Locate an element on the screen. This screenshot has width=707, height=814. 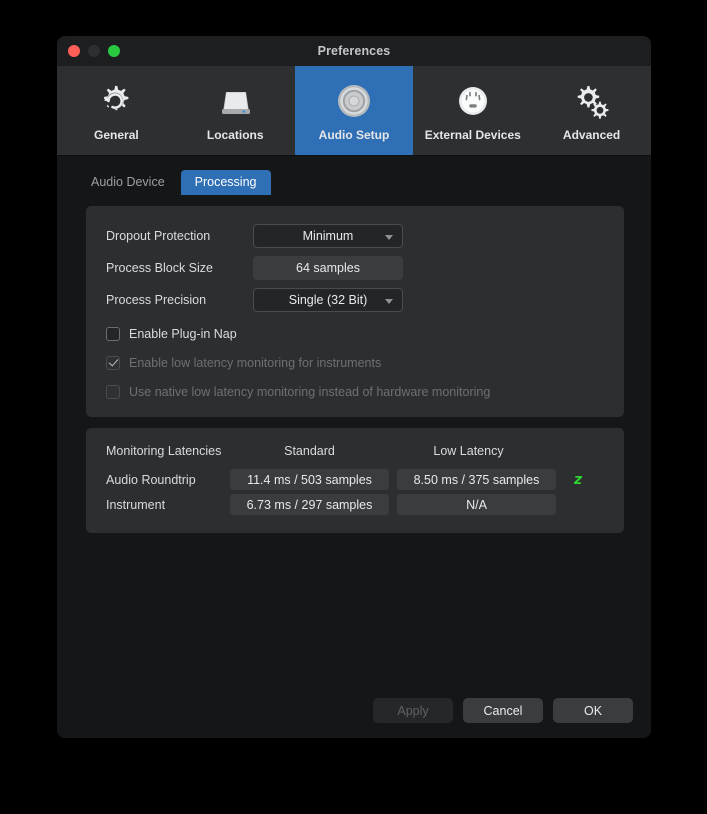
toolbar-label-general: General is located at coordinates (116, 135).